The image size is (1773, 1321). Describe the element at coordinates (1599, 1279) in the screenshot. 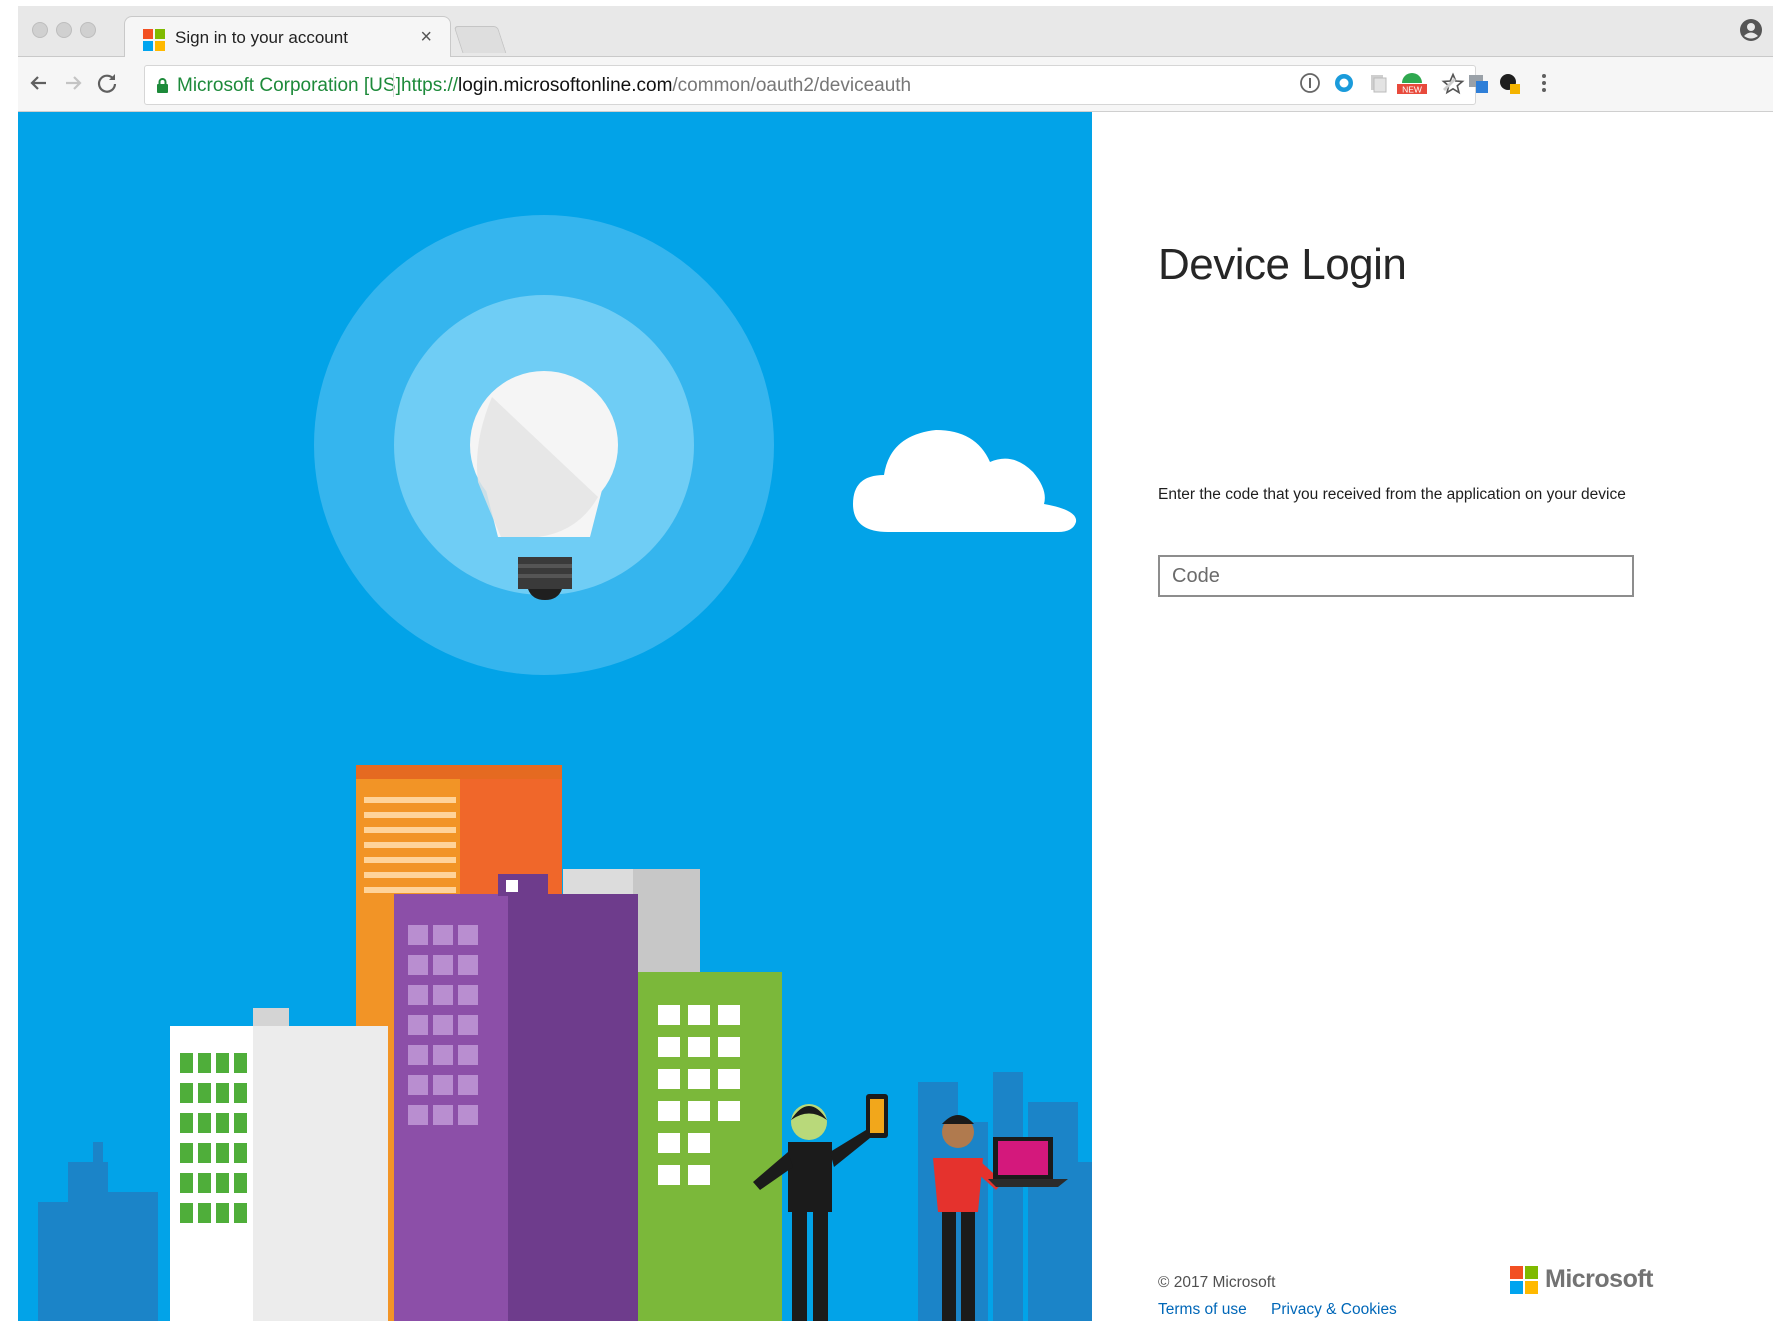

I see `microsoft-wordmark: Microsoft` at that location.